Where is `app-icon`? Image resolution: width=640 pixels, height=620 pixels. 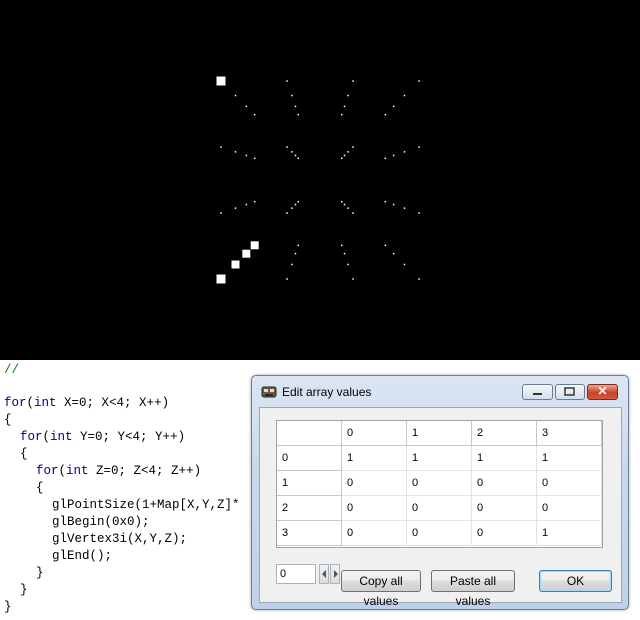
app-icon is located at coordinates (269, 392).